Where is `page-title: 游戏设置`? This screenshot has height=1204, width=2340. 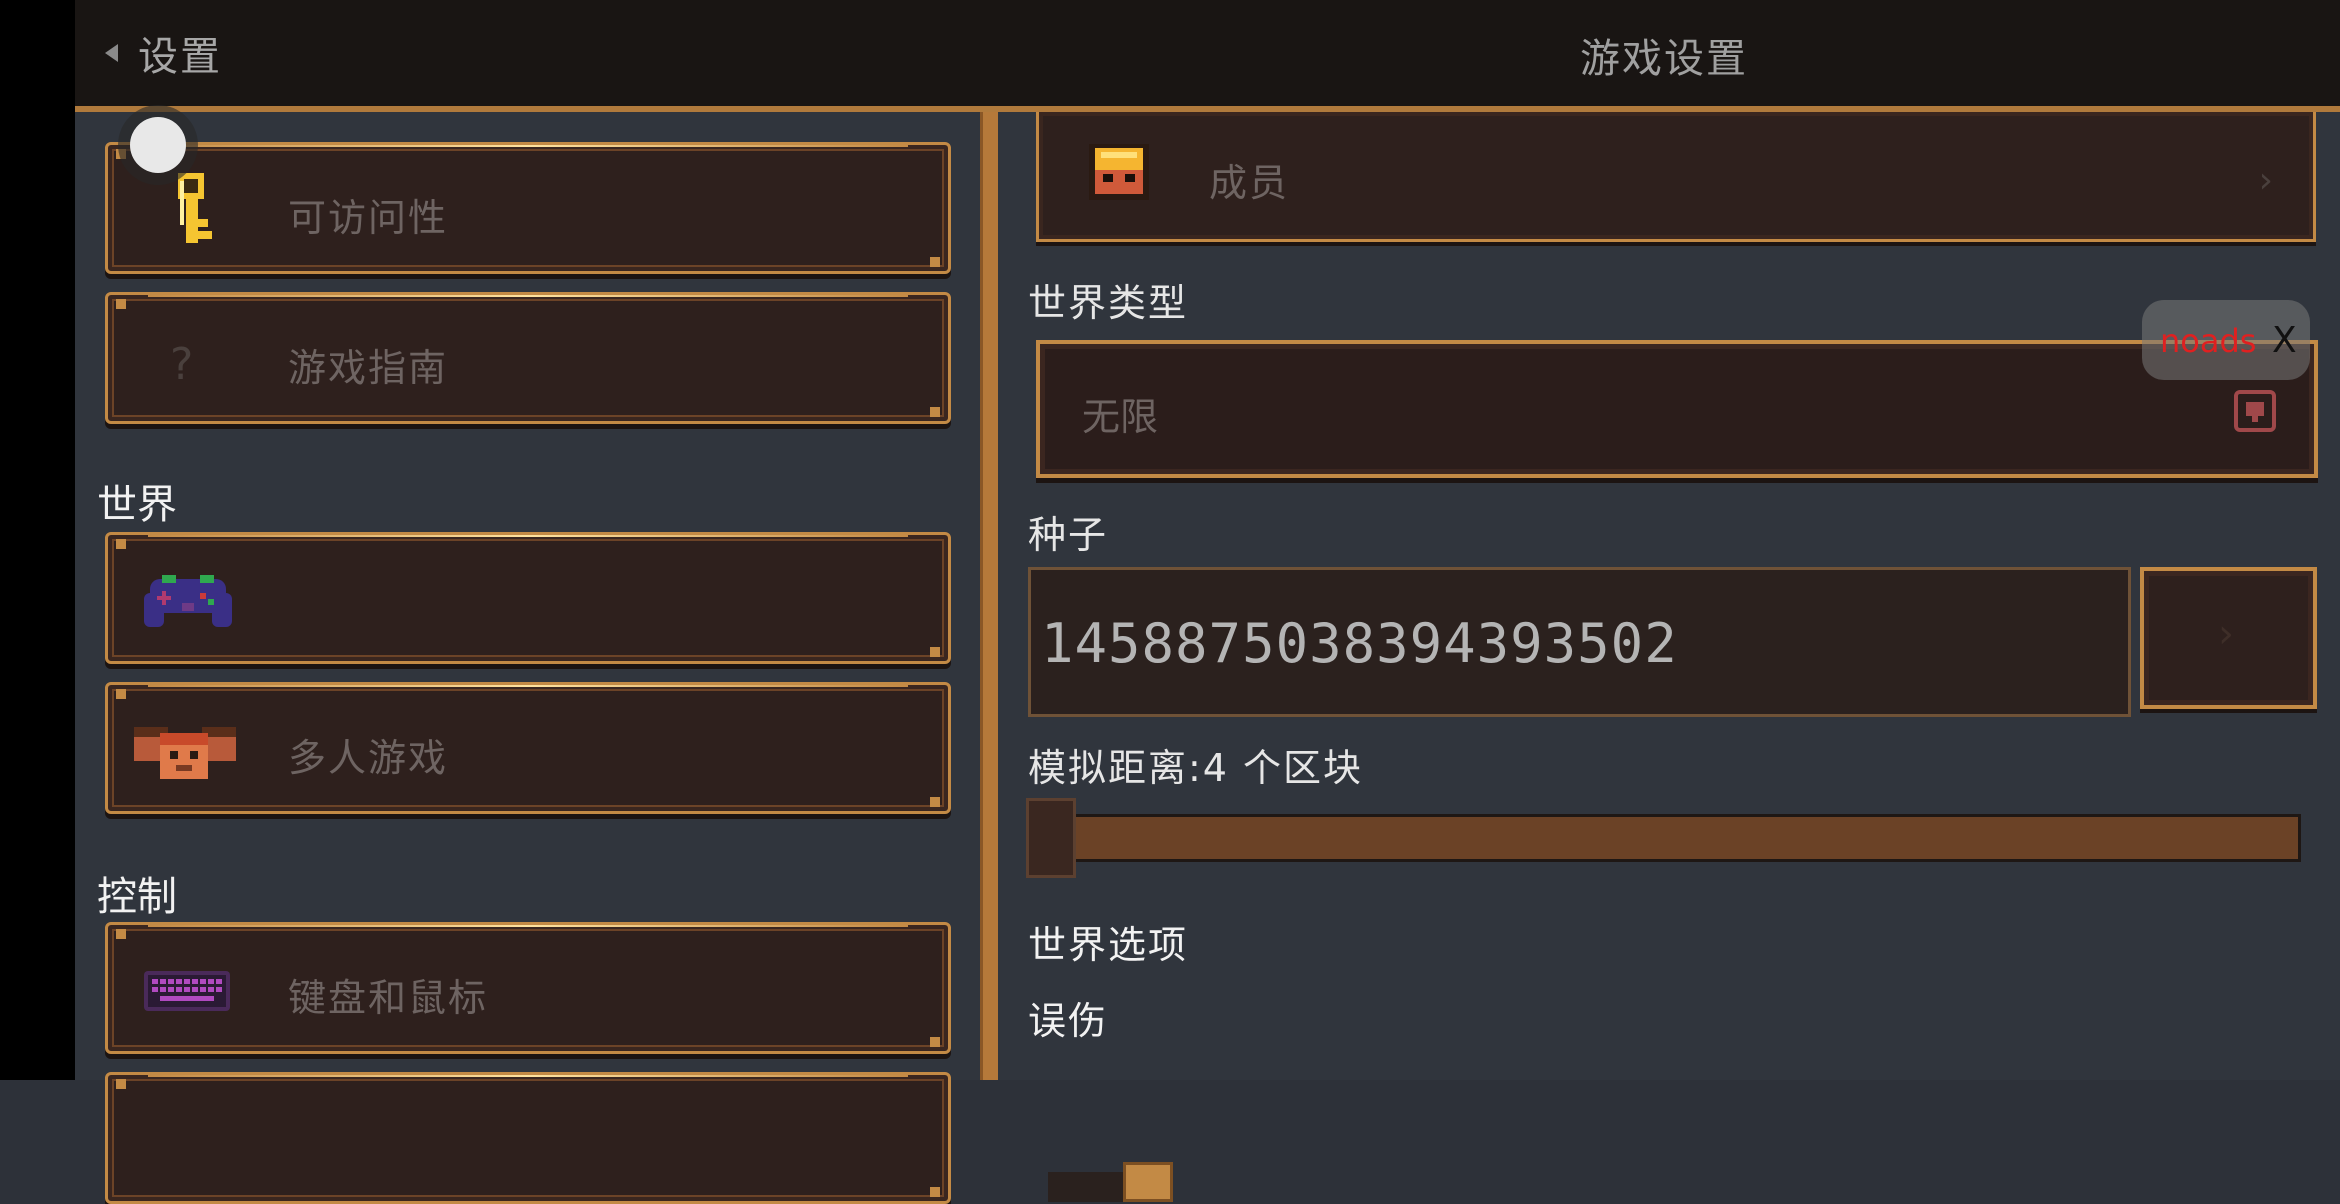
page-title: 游戏设置 is located at coordinates (1664, 59).